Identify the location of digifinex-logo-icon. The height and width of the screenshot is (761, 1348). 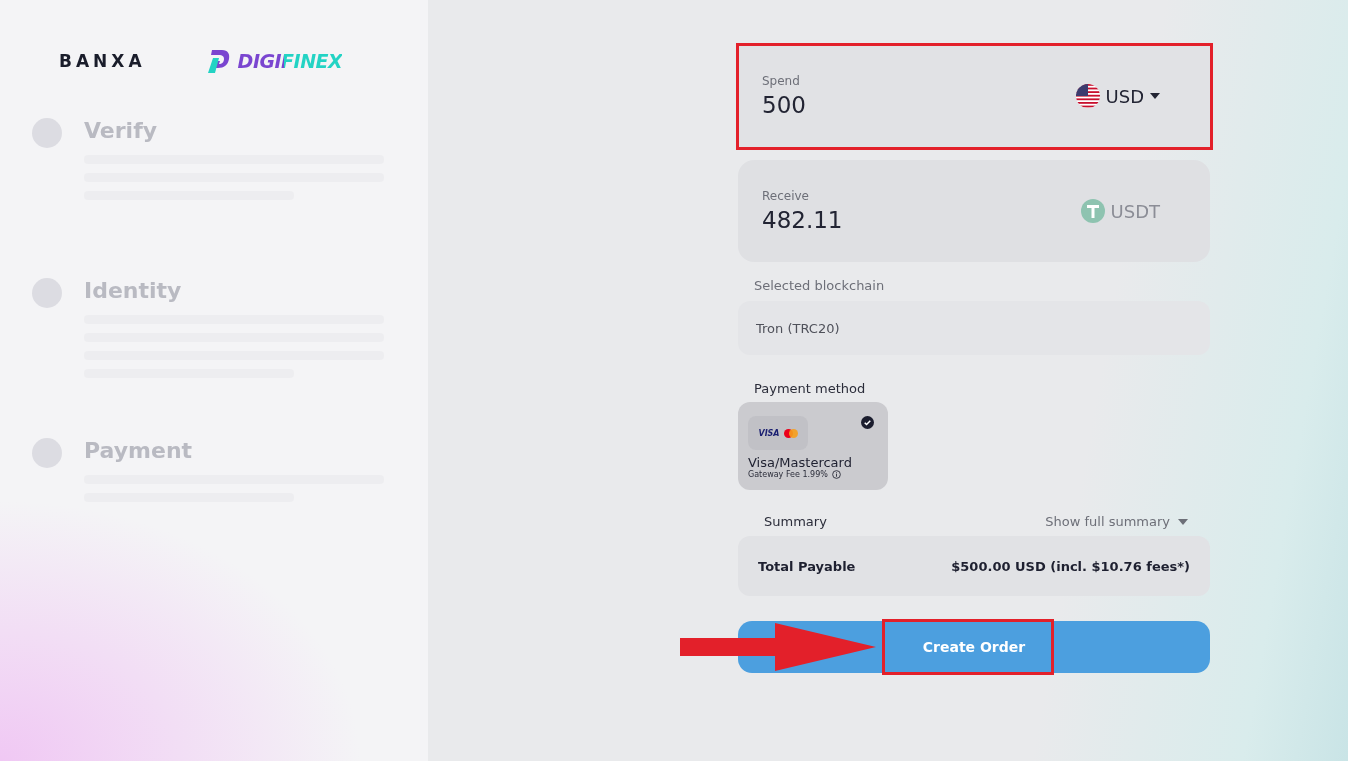
(218, 61).